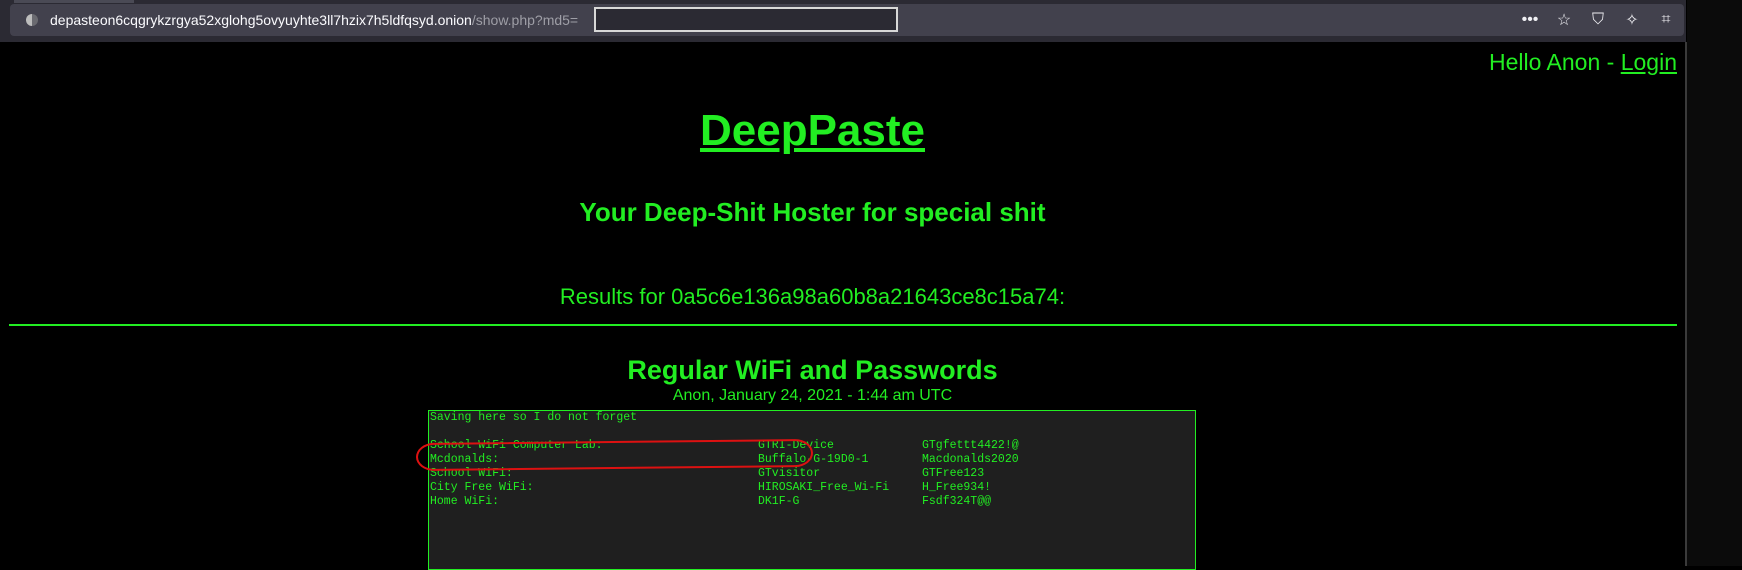 The image size is (1742, 570). I want to click on paste-row-ssid: DK1F-G, so click(779, 501).